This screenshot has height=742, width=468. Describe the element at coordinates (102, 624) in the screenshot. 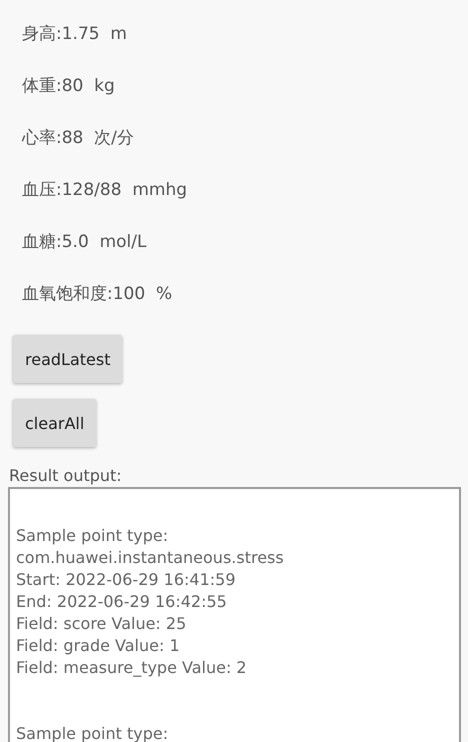

I see `output-line: Field: score Value: 25` at that location.